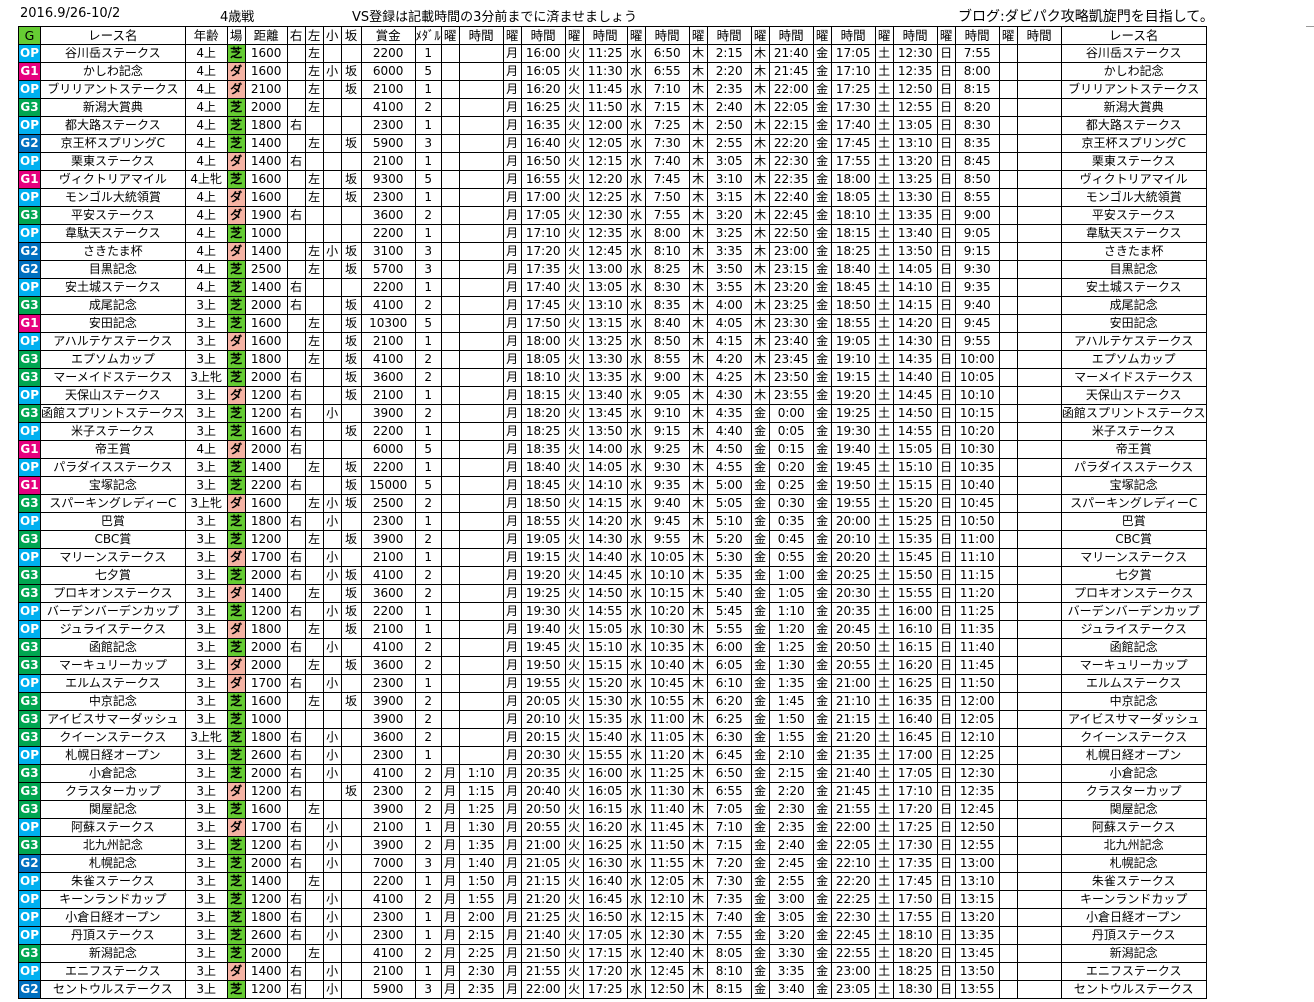  Describe the element at coordinates (605, 989) in the screenshot. I see `time-cell: 17:25` at that location.